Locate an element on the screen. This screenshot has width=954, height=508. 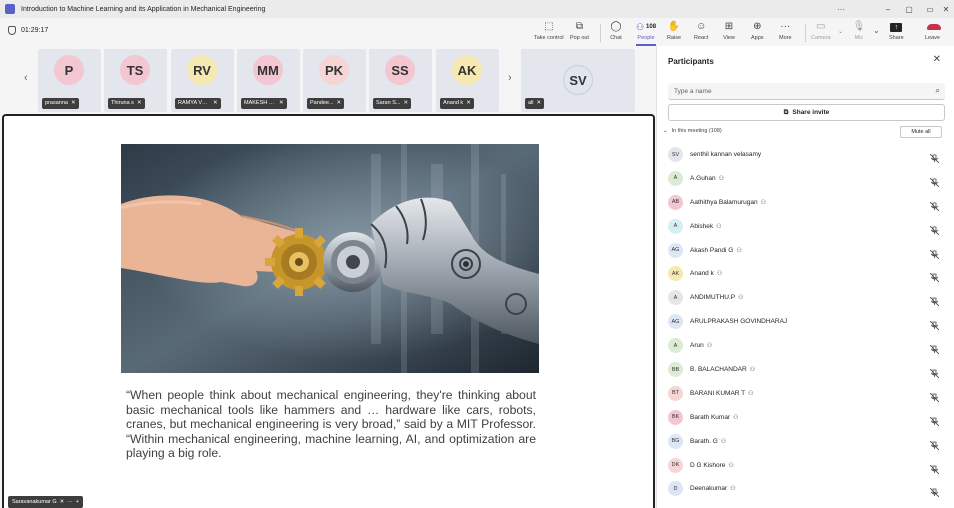
participant-tile: AK Anand k ✕ is located at coordinates (467, 80).